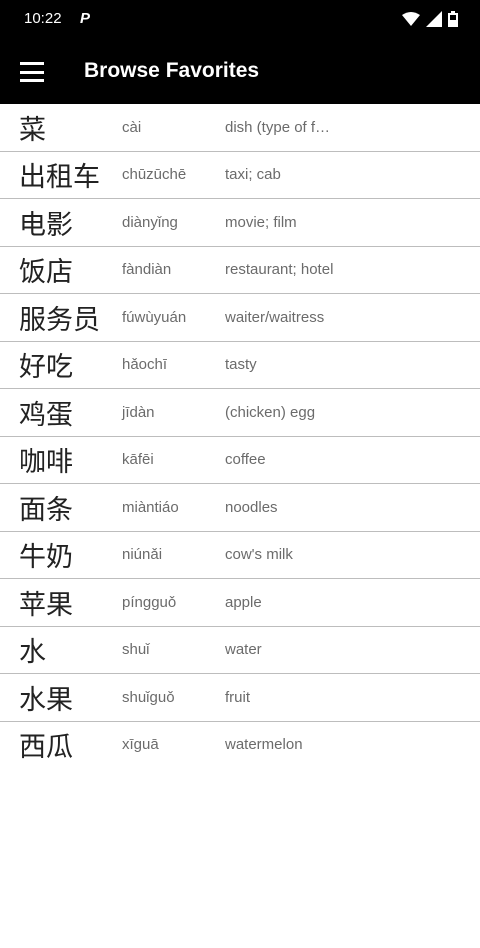  What do you see at coordinates (59, 320) in the screenshot?
I see `hanzi: 服务员` at bounding box center [59, 320].